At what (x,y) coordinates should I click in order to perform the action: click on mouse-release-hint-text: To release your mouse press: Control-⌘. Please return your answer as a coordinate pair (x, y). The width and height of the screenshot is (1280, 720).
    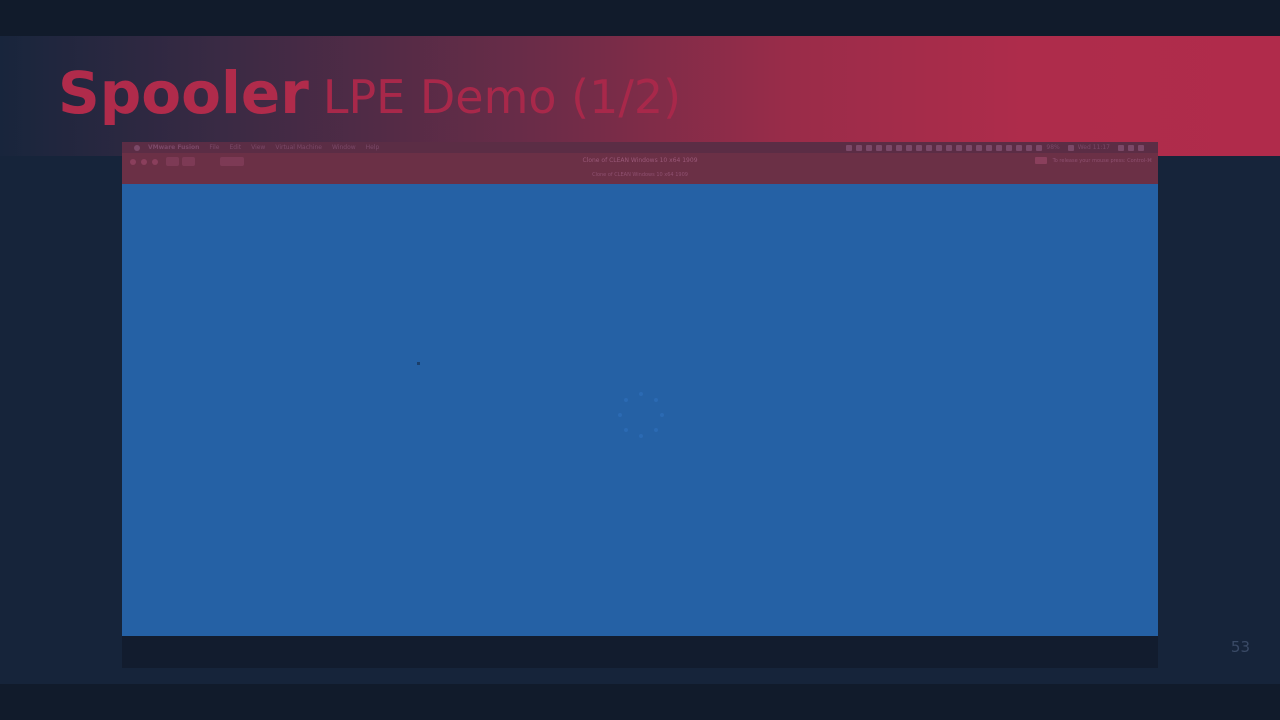
    Looking at the image, I should click on (1102, 160).